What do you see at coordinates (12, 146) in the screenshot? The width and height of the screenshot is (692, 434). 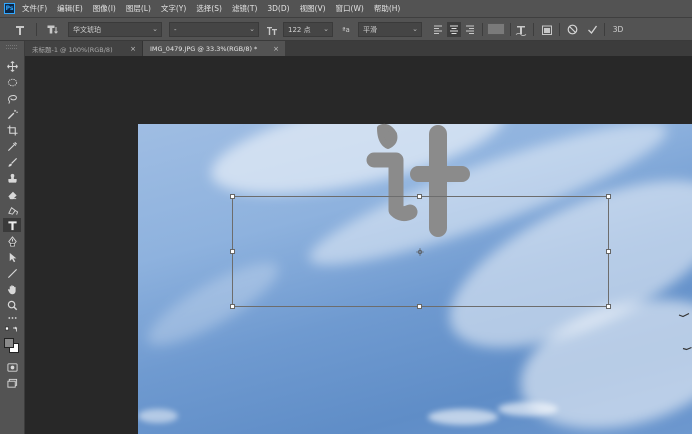 I see `eyedropper-icon` at bounding box center [12, 146].